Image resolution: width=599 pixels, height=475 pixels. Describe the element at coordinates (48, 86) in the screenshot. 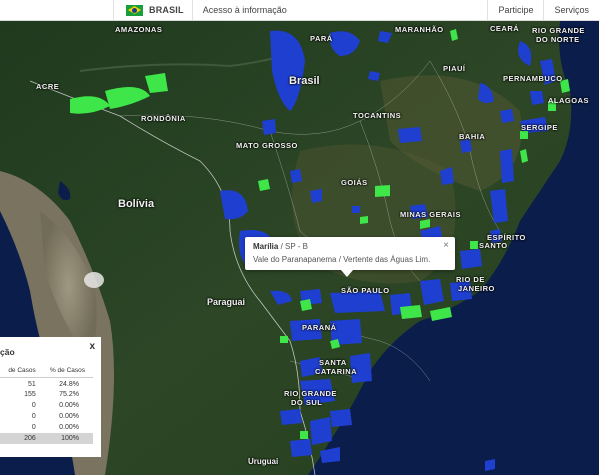

I see `state-label-acre: ACRE` at that location.